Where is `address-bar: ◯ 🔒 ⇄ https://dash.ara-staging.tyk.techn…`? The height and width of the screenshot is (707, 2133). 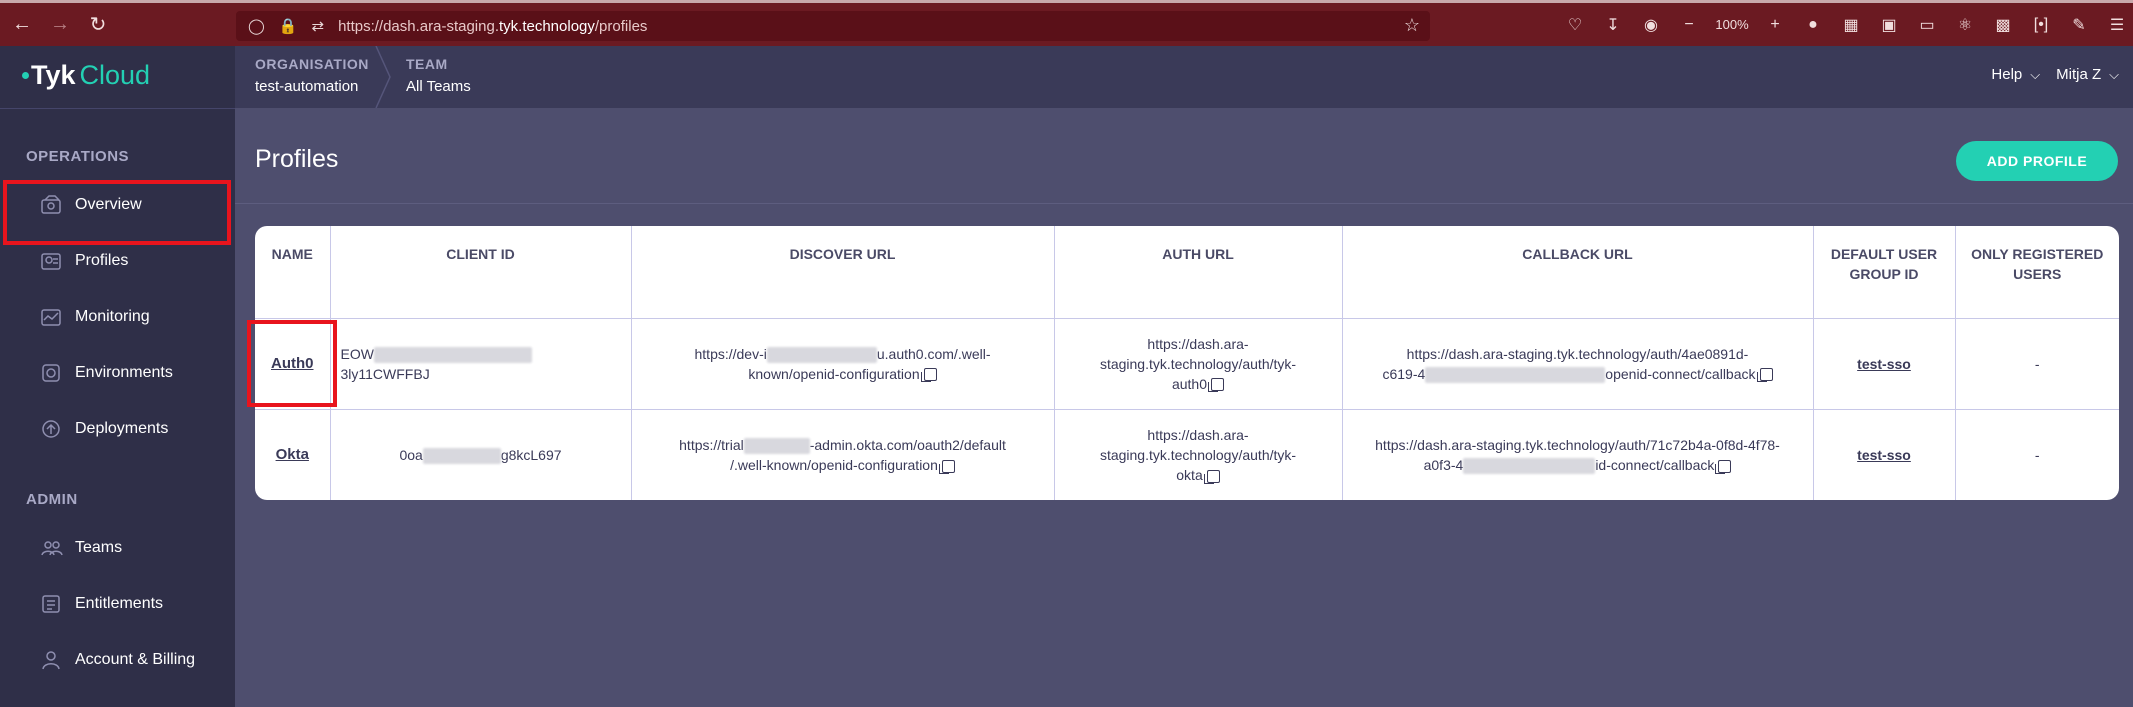 address-bar: ◯ 🔒 ⇄ https://dash.ara-staging.tyk.techn… is located at coordinates (833, 26).